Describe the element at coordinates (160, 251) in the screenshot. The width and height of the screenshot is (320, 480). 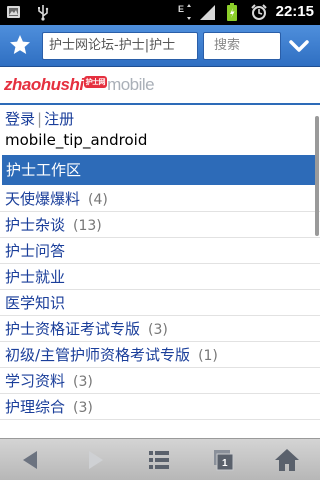
I see `list-item: 护士问答` at that location.